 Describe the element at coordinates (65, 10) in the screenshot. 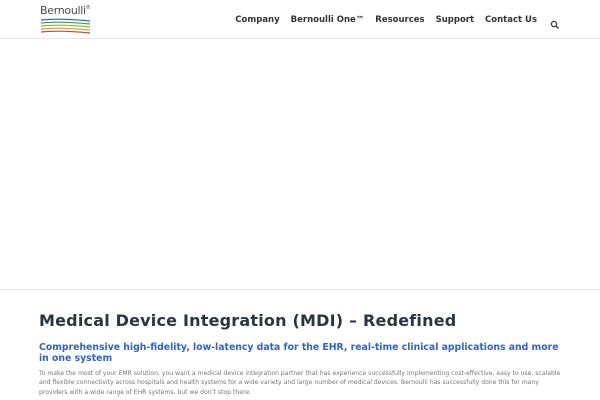

I see `logo-wordmark: Bernoulli®` at that location.